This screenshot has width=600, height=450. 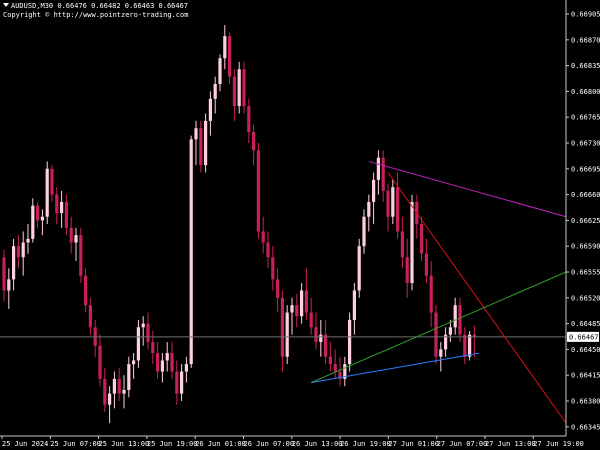 I want to click on current-price-label: 0.66467, so click(x=584, y=337).